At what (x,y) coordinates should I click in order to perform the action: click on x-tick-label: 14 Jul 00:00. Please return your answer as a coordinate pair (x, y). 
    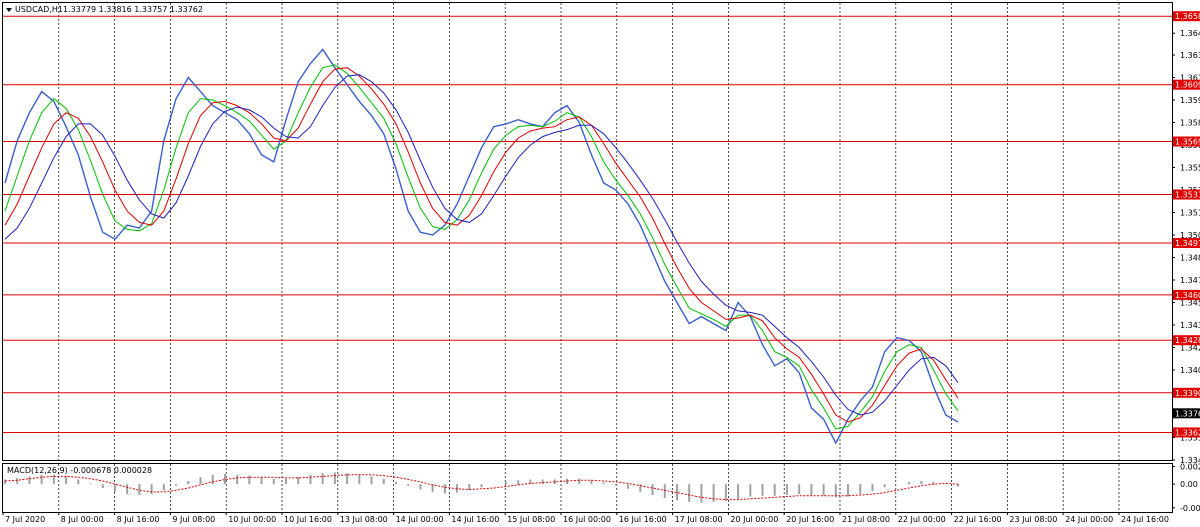
    Looking at the image, I should click on (420, 519).